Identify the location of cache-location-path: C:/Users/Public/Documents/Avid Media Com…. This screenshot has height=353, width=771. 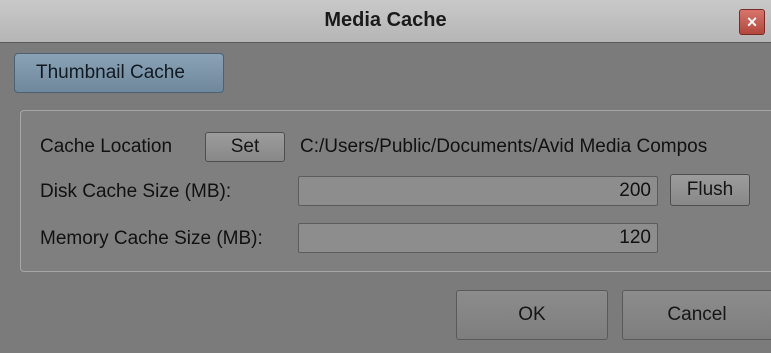
(504, 146).